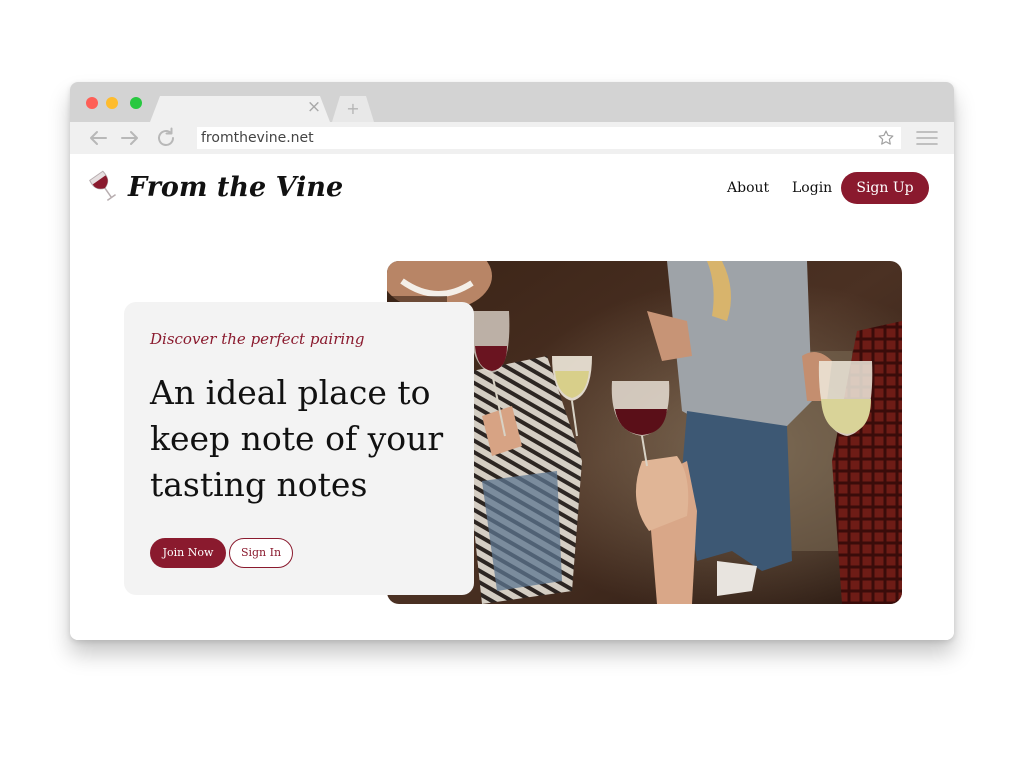  I want to click on nav-about-link: About, so click(748, 188).